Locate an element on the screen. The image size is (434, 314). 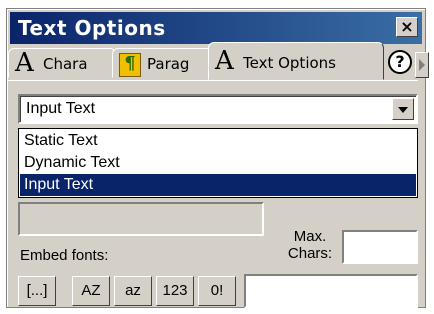
text-type-select: Input Text is located at coordinates (218, 109).